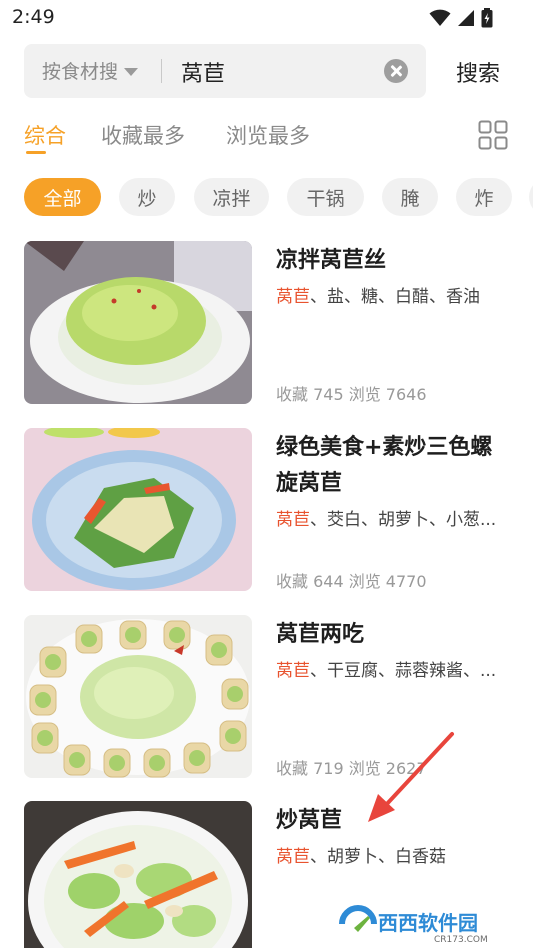  What do you see at coordinates (428, 923) in the screenshot?
I see `watermark-text: 西西软件园` at bounding box center [428, 923].